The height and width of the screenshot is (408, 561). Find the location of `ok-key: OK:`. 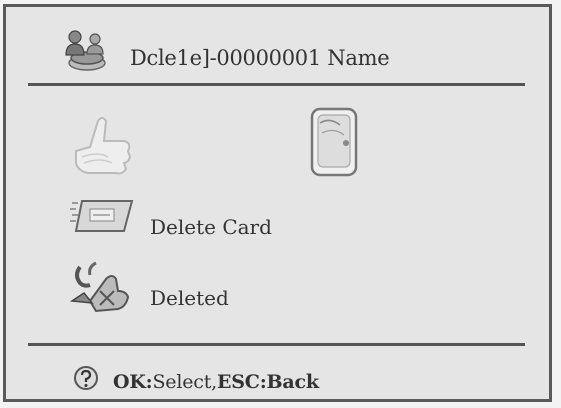

ok-key: OK: is located at coordinates (133, 382).